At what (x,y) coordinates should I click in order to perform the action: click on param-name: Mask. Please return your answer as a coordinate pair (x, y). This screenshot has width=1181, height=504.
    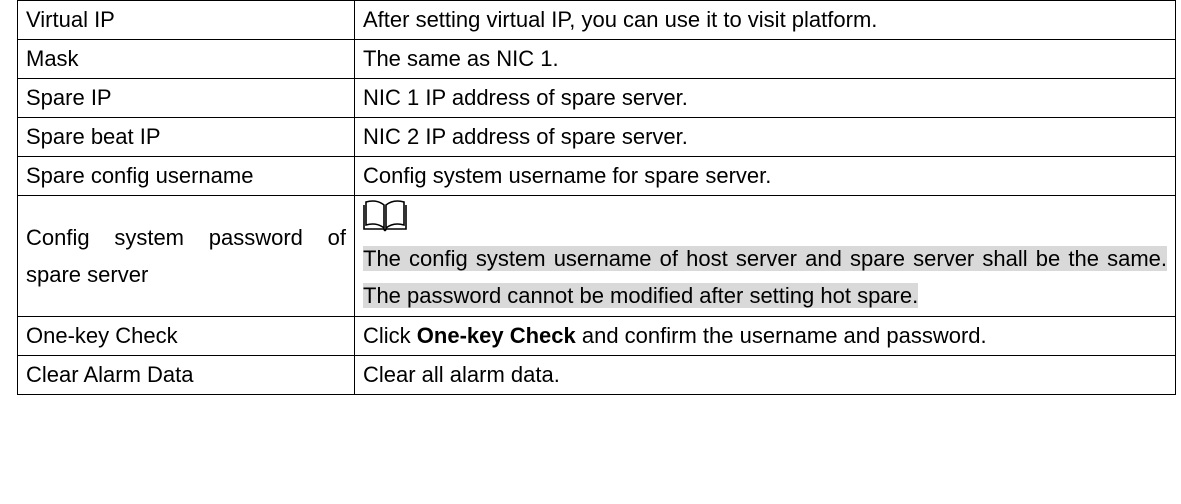
    Looking at the image, I should click on (186, 59).